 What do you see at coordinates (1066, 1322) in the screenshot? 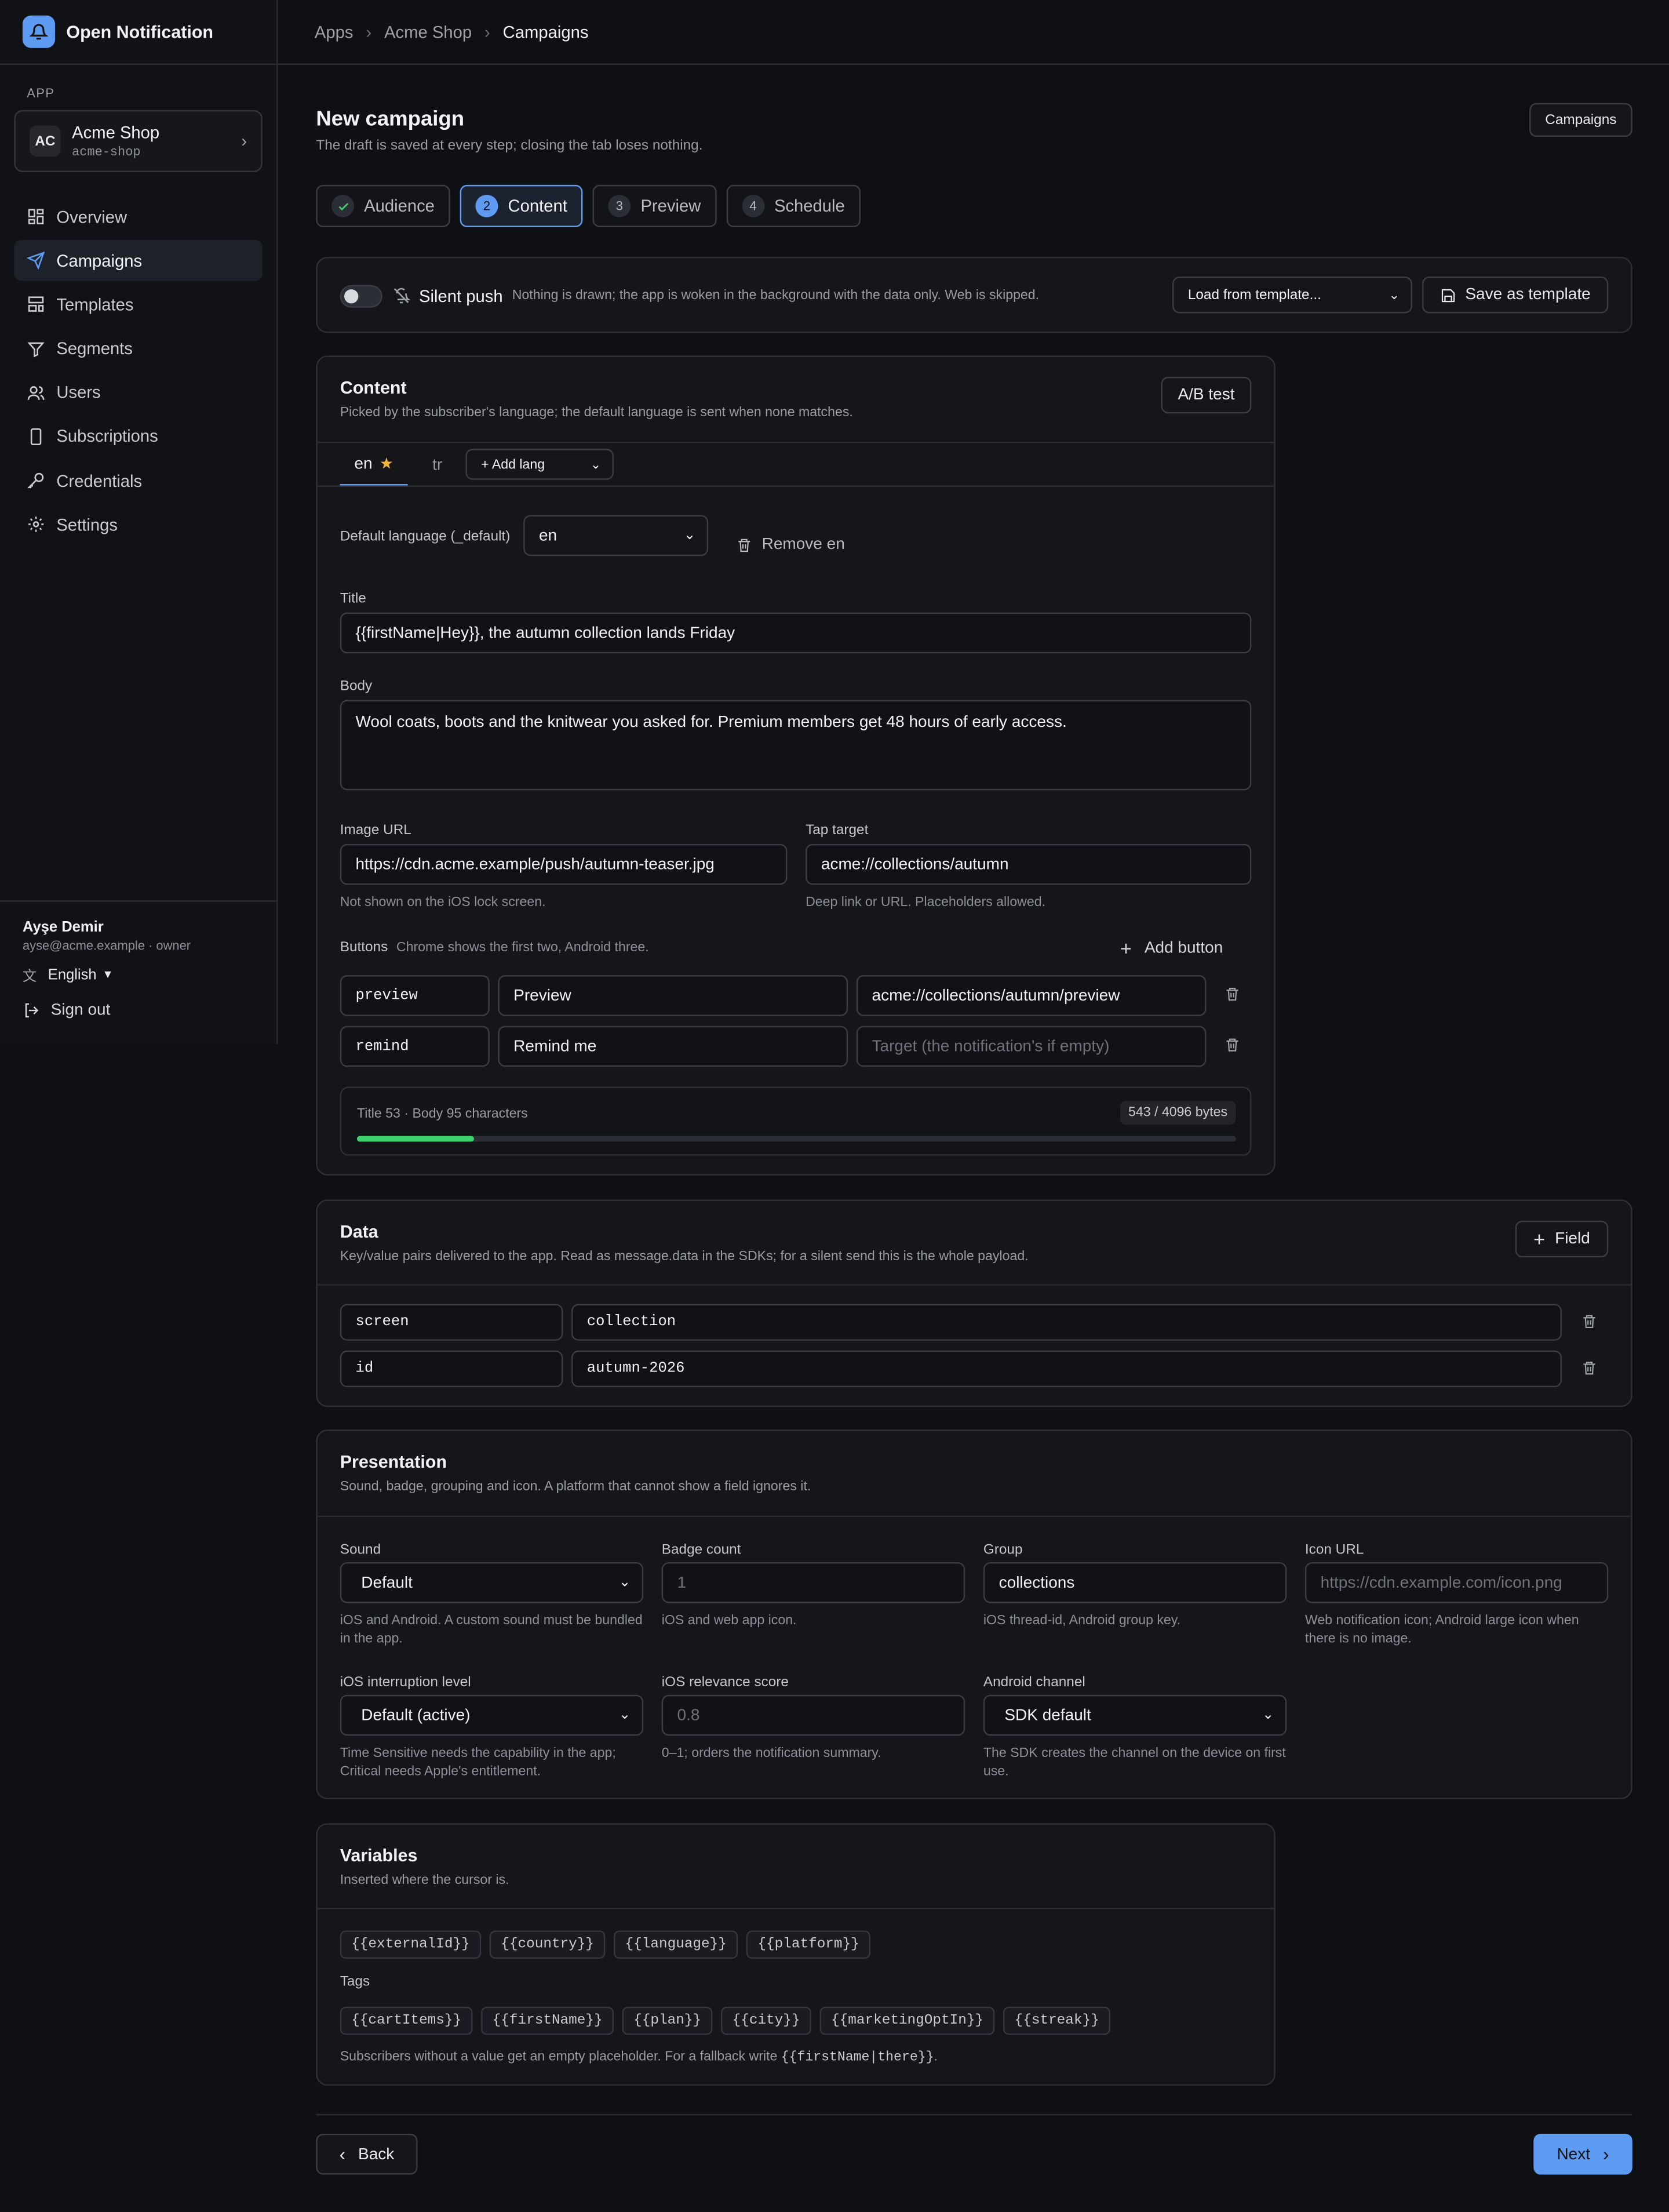
I see `data-value-input: collection` at bounding box center [1066, 1322].